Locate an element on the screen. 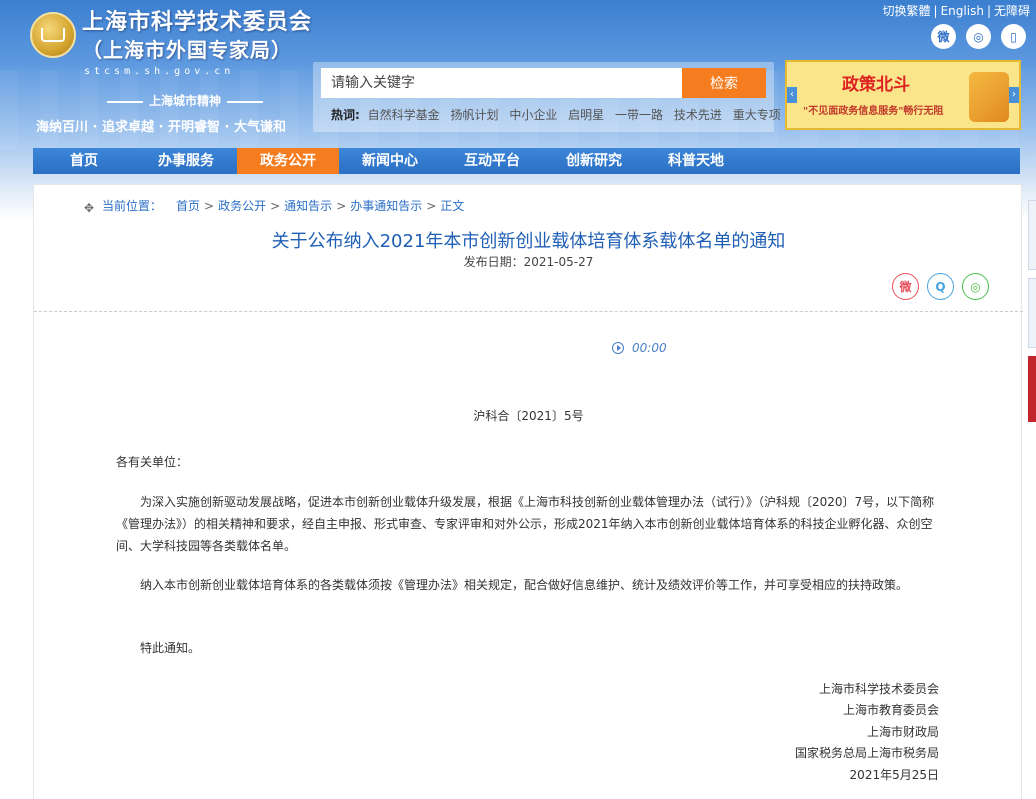 The width and height of the screenshot is (1036, 799). signature-line: 国家税务总局上海市税务局 is located at coordinates (866, 753).